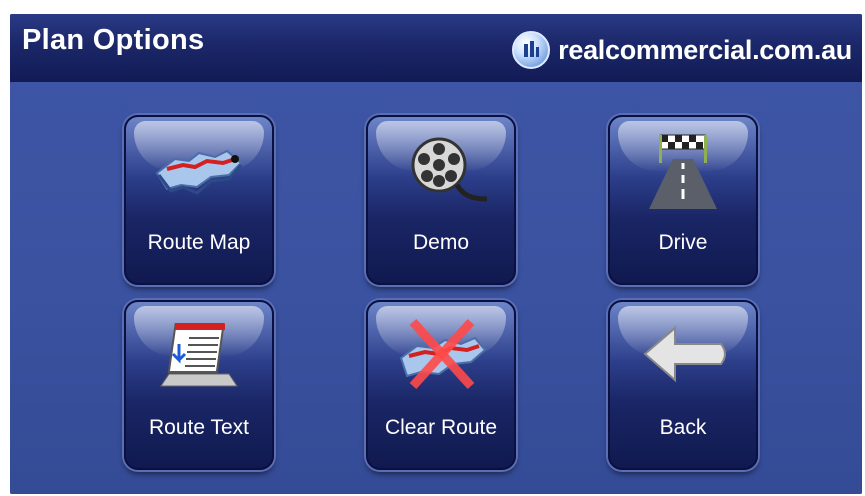 This screenshot has height=496, width=865. Describe the element at coordinates (683, 354) in the screenshot. I see `back-arrow-icon` at that location.